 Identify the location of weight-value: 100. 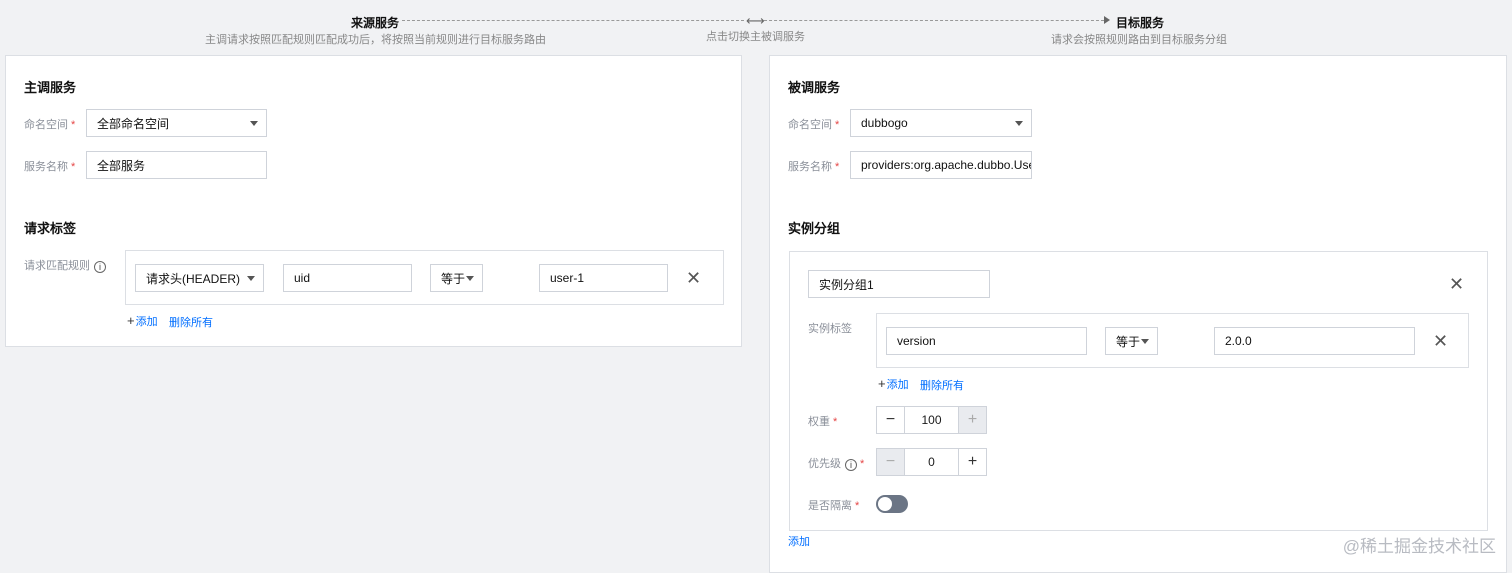
(931, 420).